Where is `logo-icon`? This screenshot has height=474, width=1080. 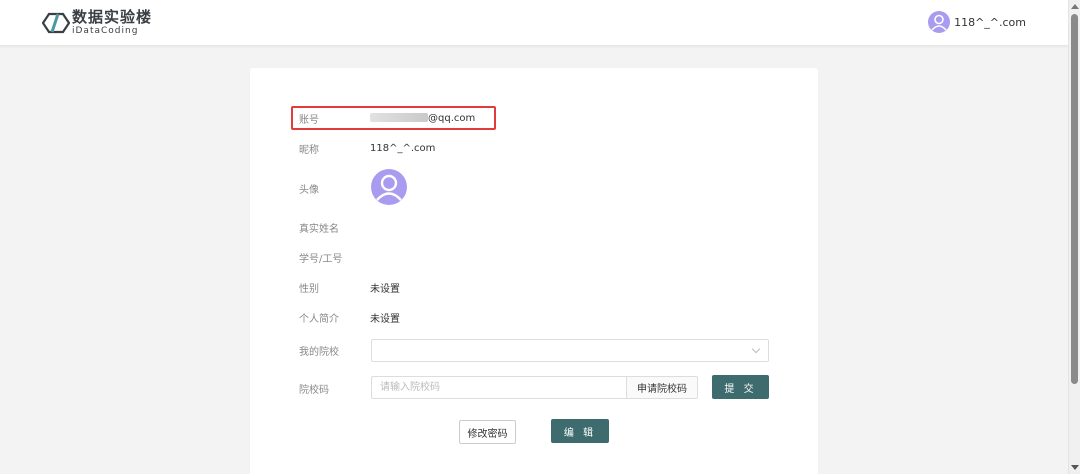
logo-icon is located at coordinates (56, 23).